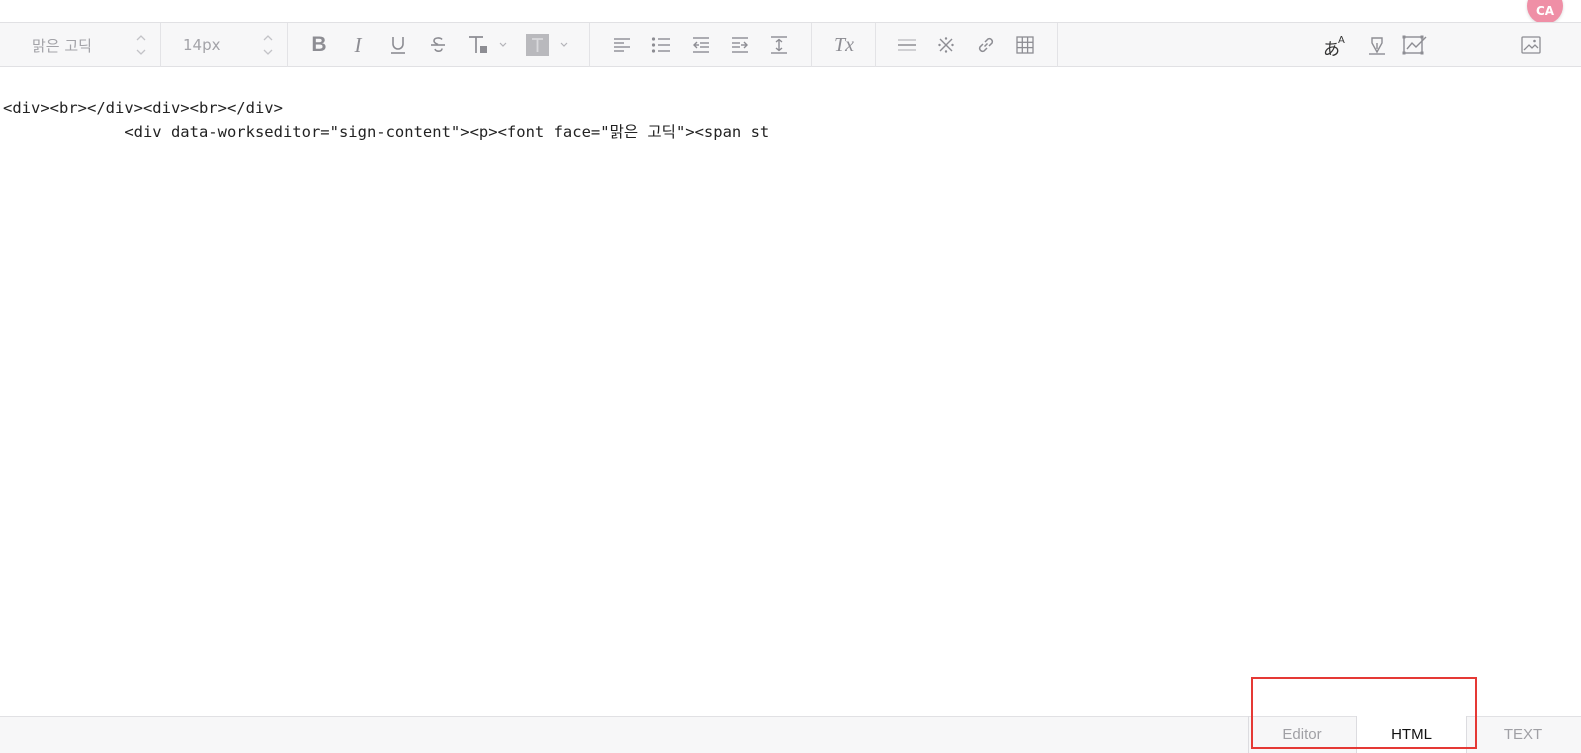 This screenshot has height=753, width=1581. I want to click on font-size-stepper-icon, so click(268, 45).